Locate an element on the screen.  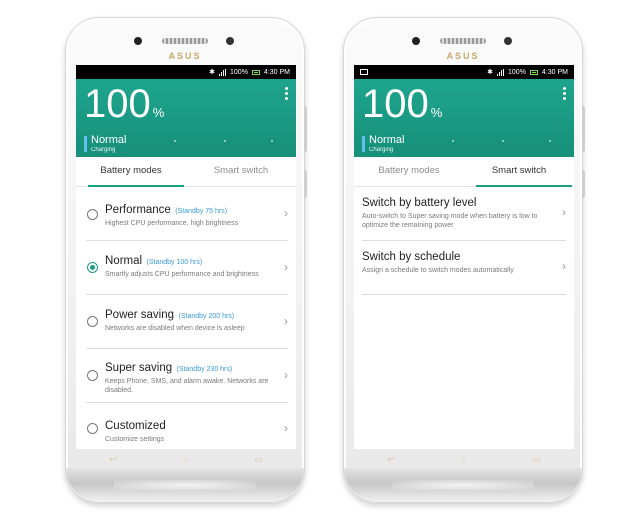
notification-icon is located at coordinates (364, 72).